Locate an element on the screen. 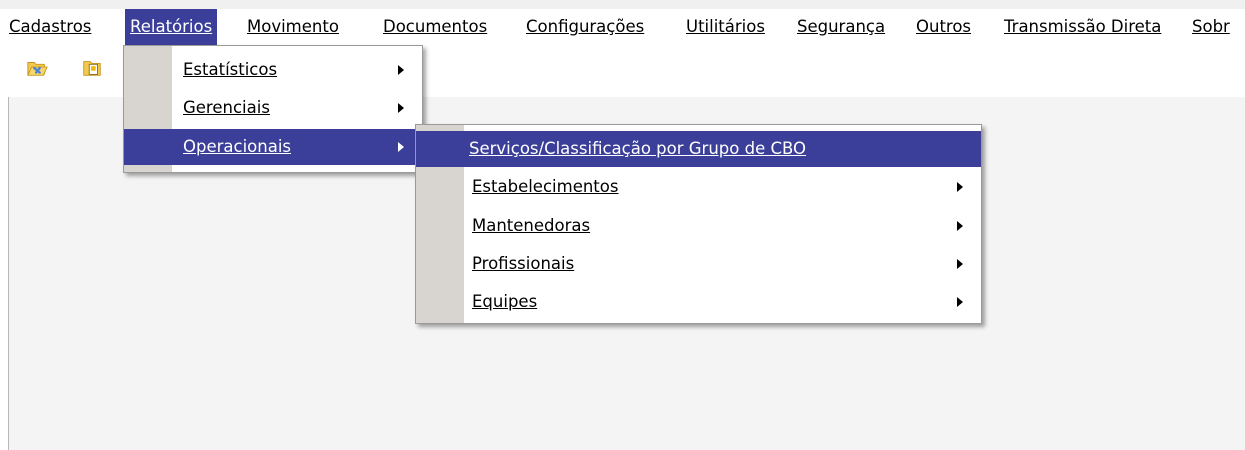 This screenshot has height=450, width=1245. relatorios-dropdown-menu: Estatísticos Gerenciais Operacionais is located at coordinates (273, 109).